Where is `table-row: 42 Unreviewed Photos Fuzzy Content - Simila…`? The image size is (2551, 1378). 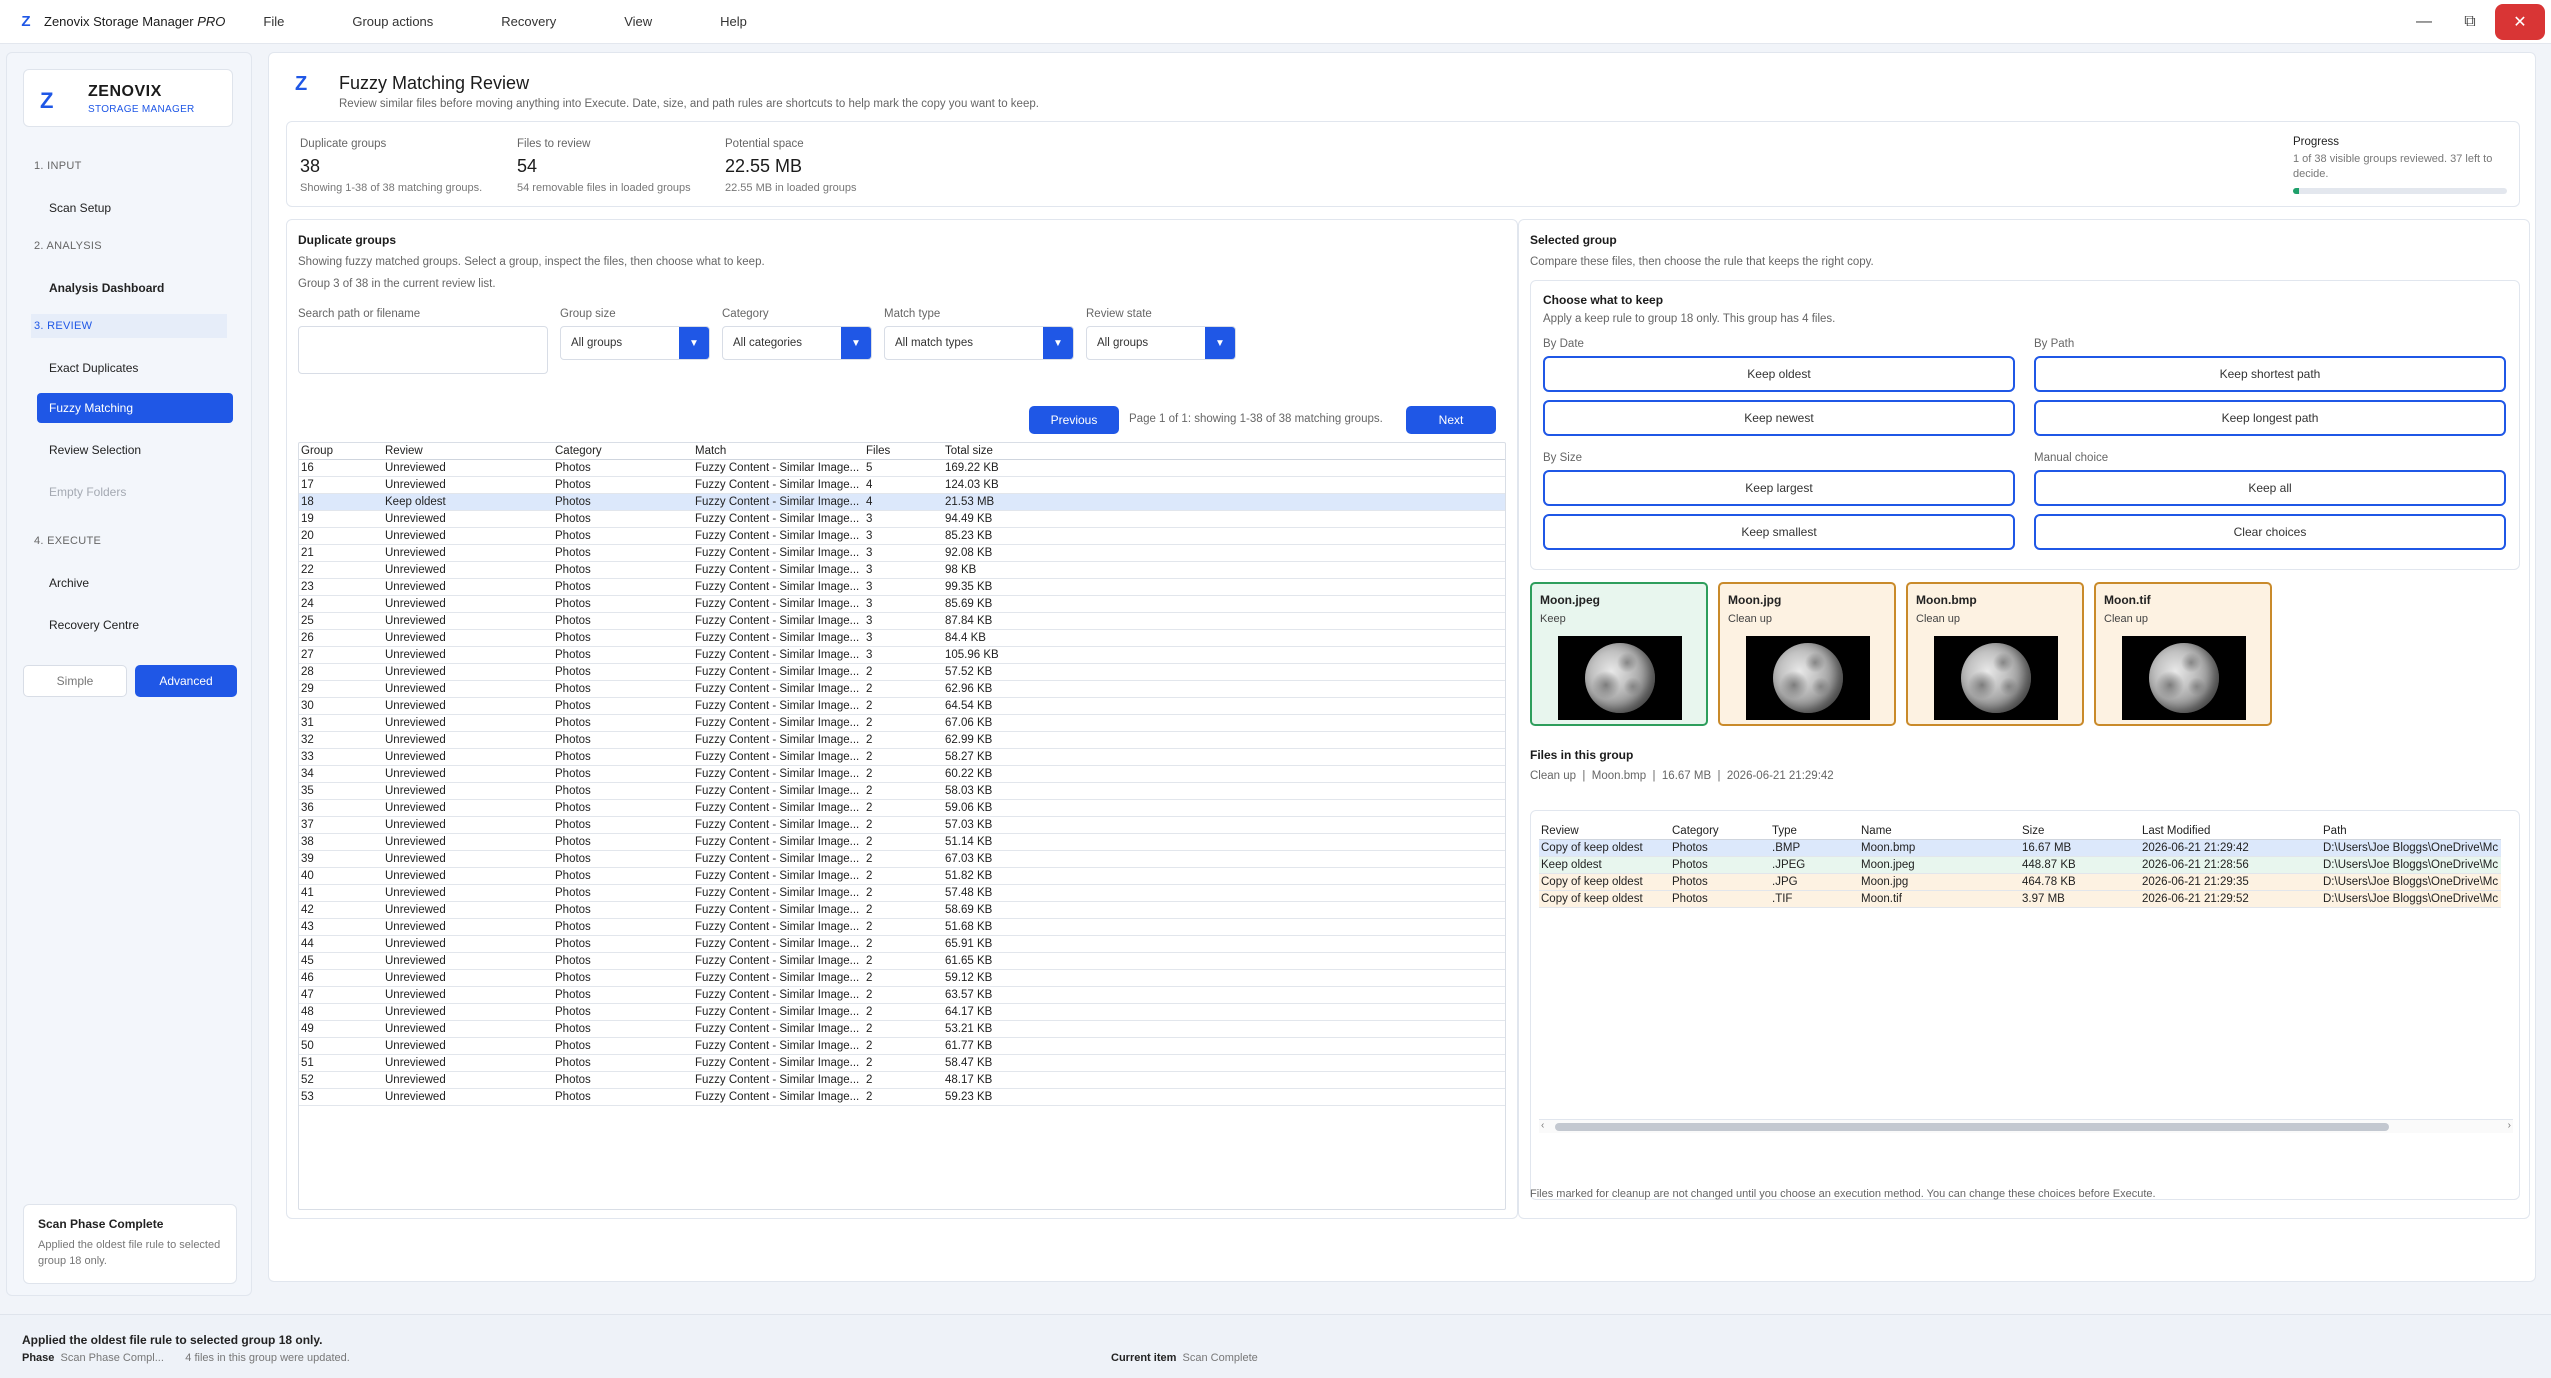
table-row: 42 Unreviewed Photos Fuzzy Content - Simila… is located at coordinates (902, 910).